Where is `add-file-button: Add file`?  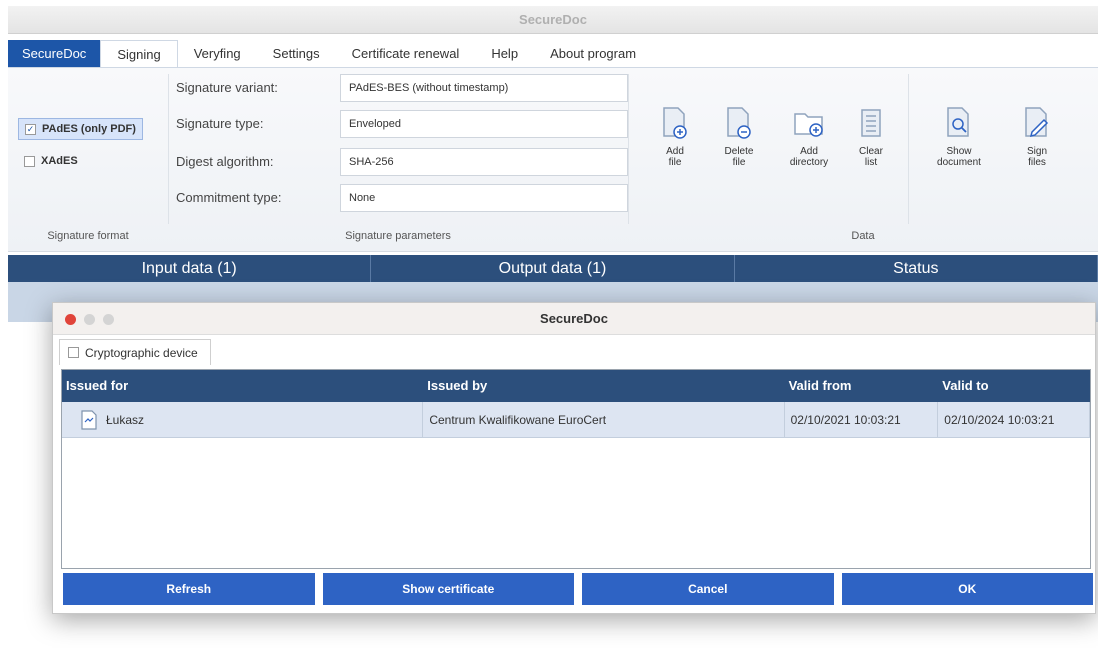 add-file-button: Add file is located at coordinates (675, 137).